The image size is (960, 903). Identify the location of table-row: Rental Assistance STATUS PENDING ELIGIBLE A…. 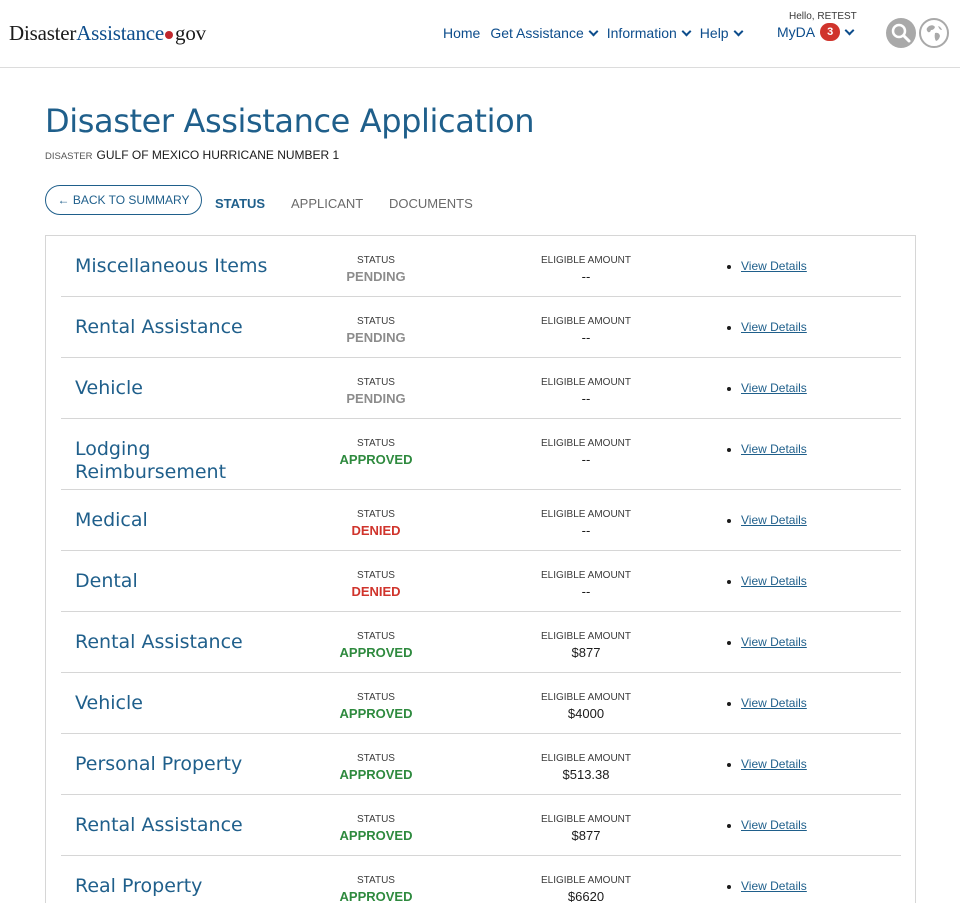
(481, 327).